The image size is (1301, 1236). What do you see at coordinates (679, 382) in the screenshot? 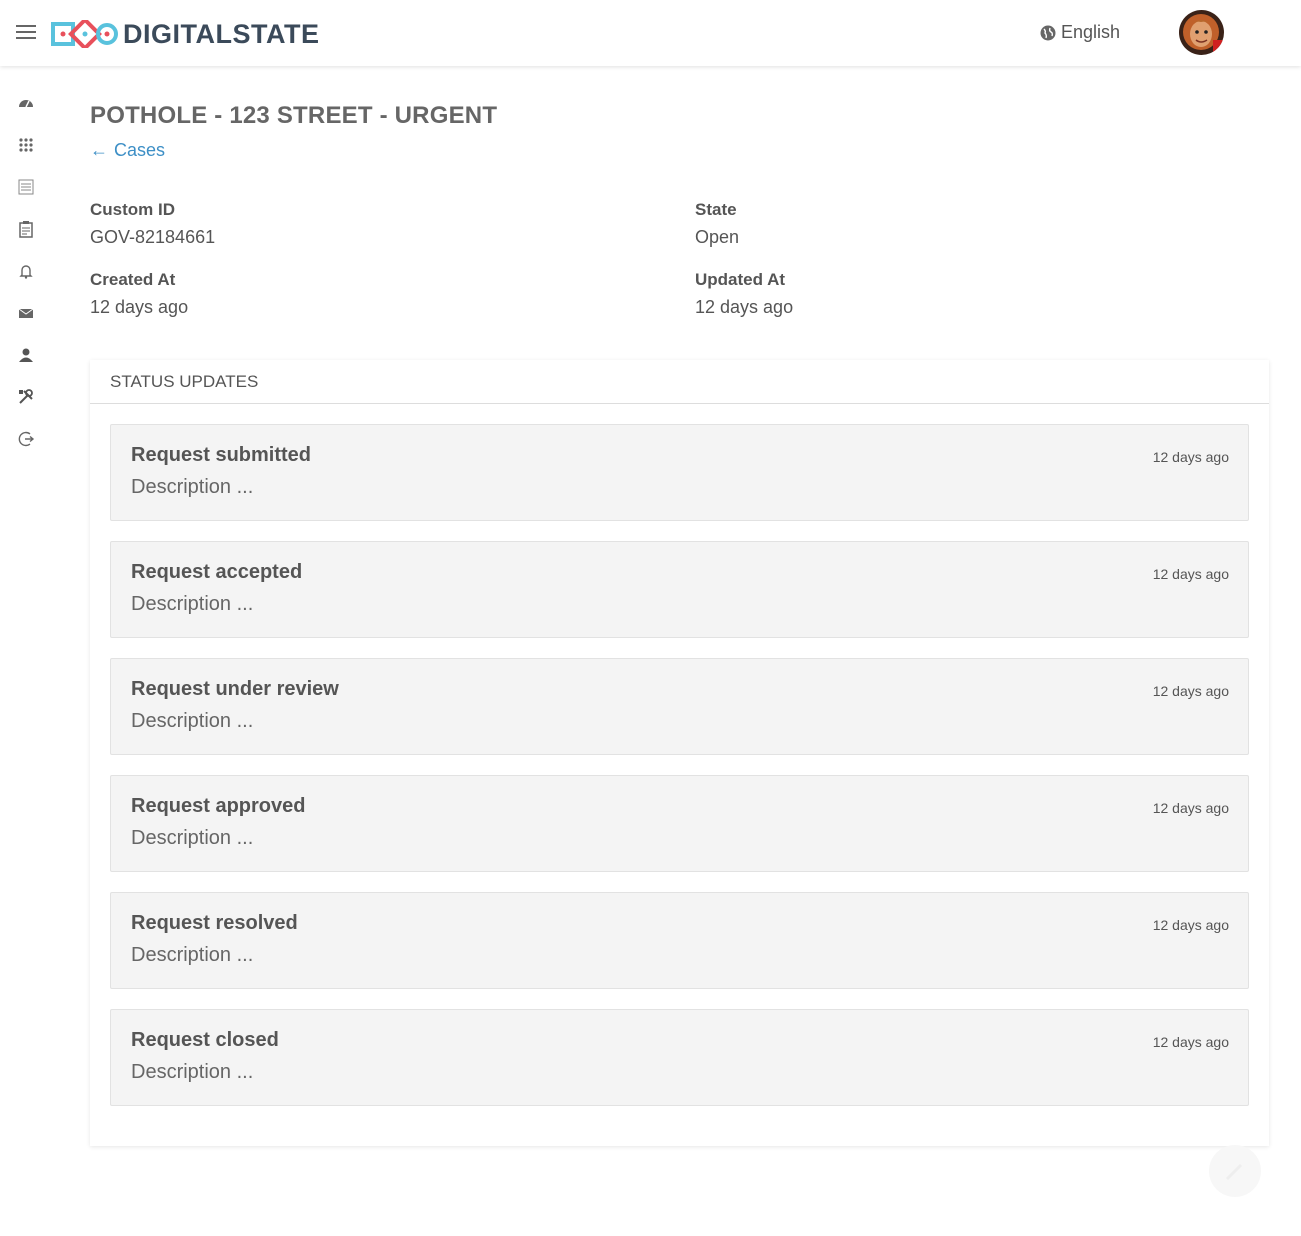
I see `status-updates-header: STATUS UPDATES` at bounding box center [679, 382].